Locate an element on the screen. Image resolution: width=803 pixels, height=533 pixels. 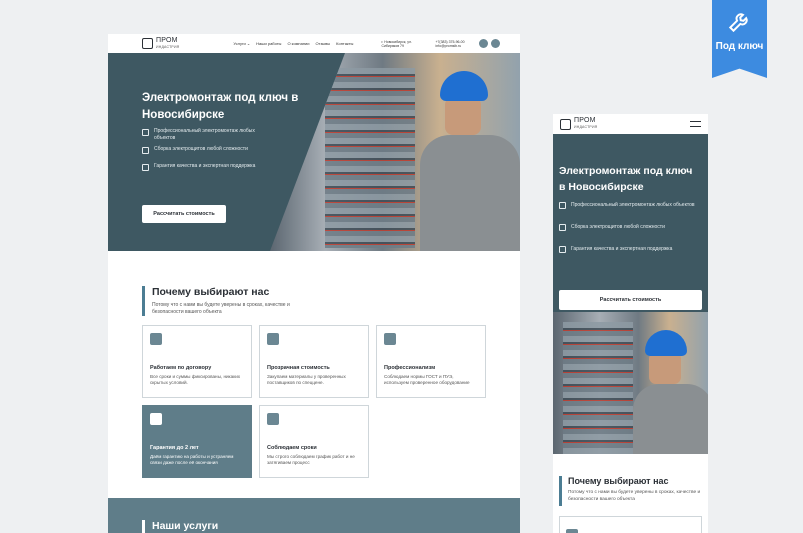
services-title: Наши услуги is located at coordinates (185, 526).